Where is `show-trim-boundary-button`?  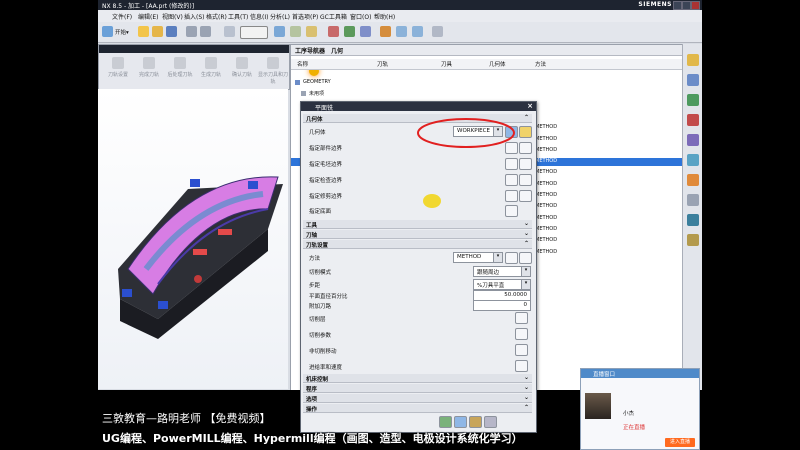
show-trim-boundary-button is located at coordinates (525, 196).